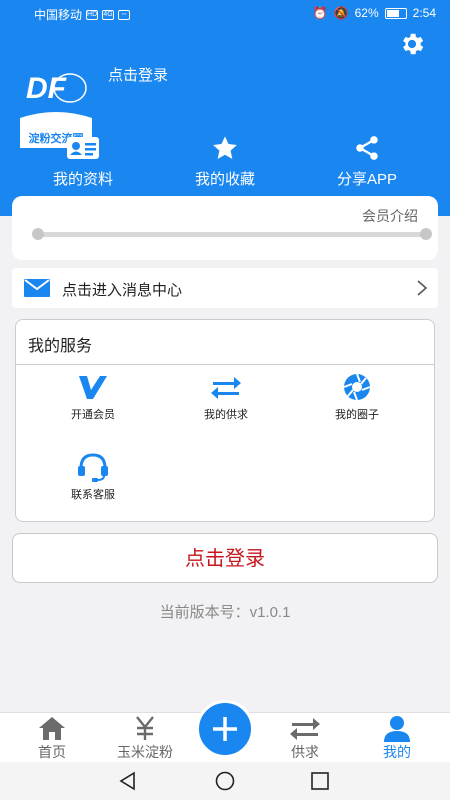  What do you see at coordinates (225, 161) in the screenshot?
I see `quick-link-favorites: 我的收藏` at bounding box center [225, 161].